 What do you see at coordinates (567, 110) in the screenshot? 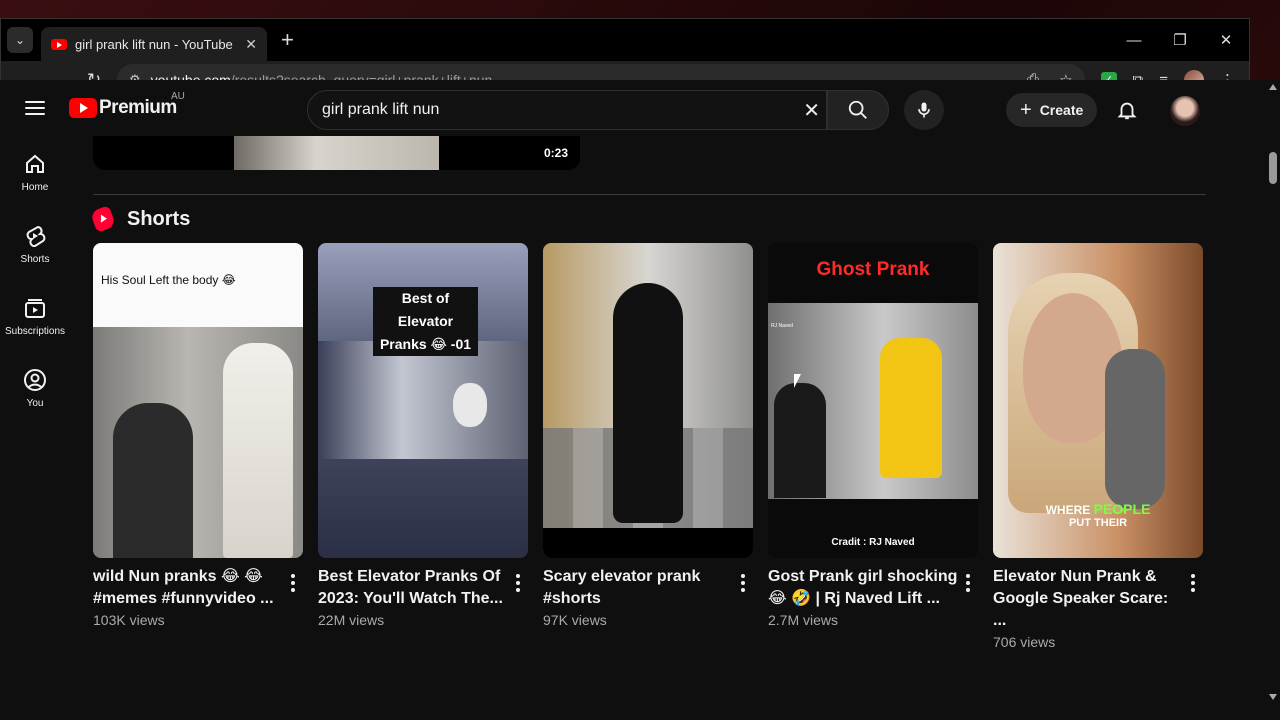
I see `search-input: girl prank lift nun ✕` at bounding box center [567, 110].